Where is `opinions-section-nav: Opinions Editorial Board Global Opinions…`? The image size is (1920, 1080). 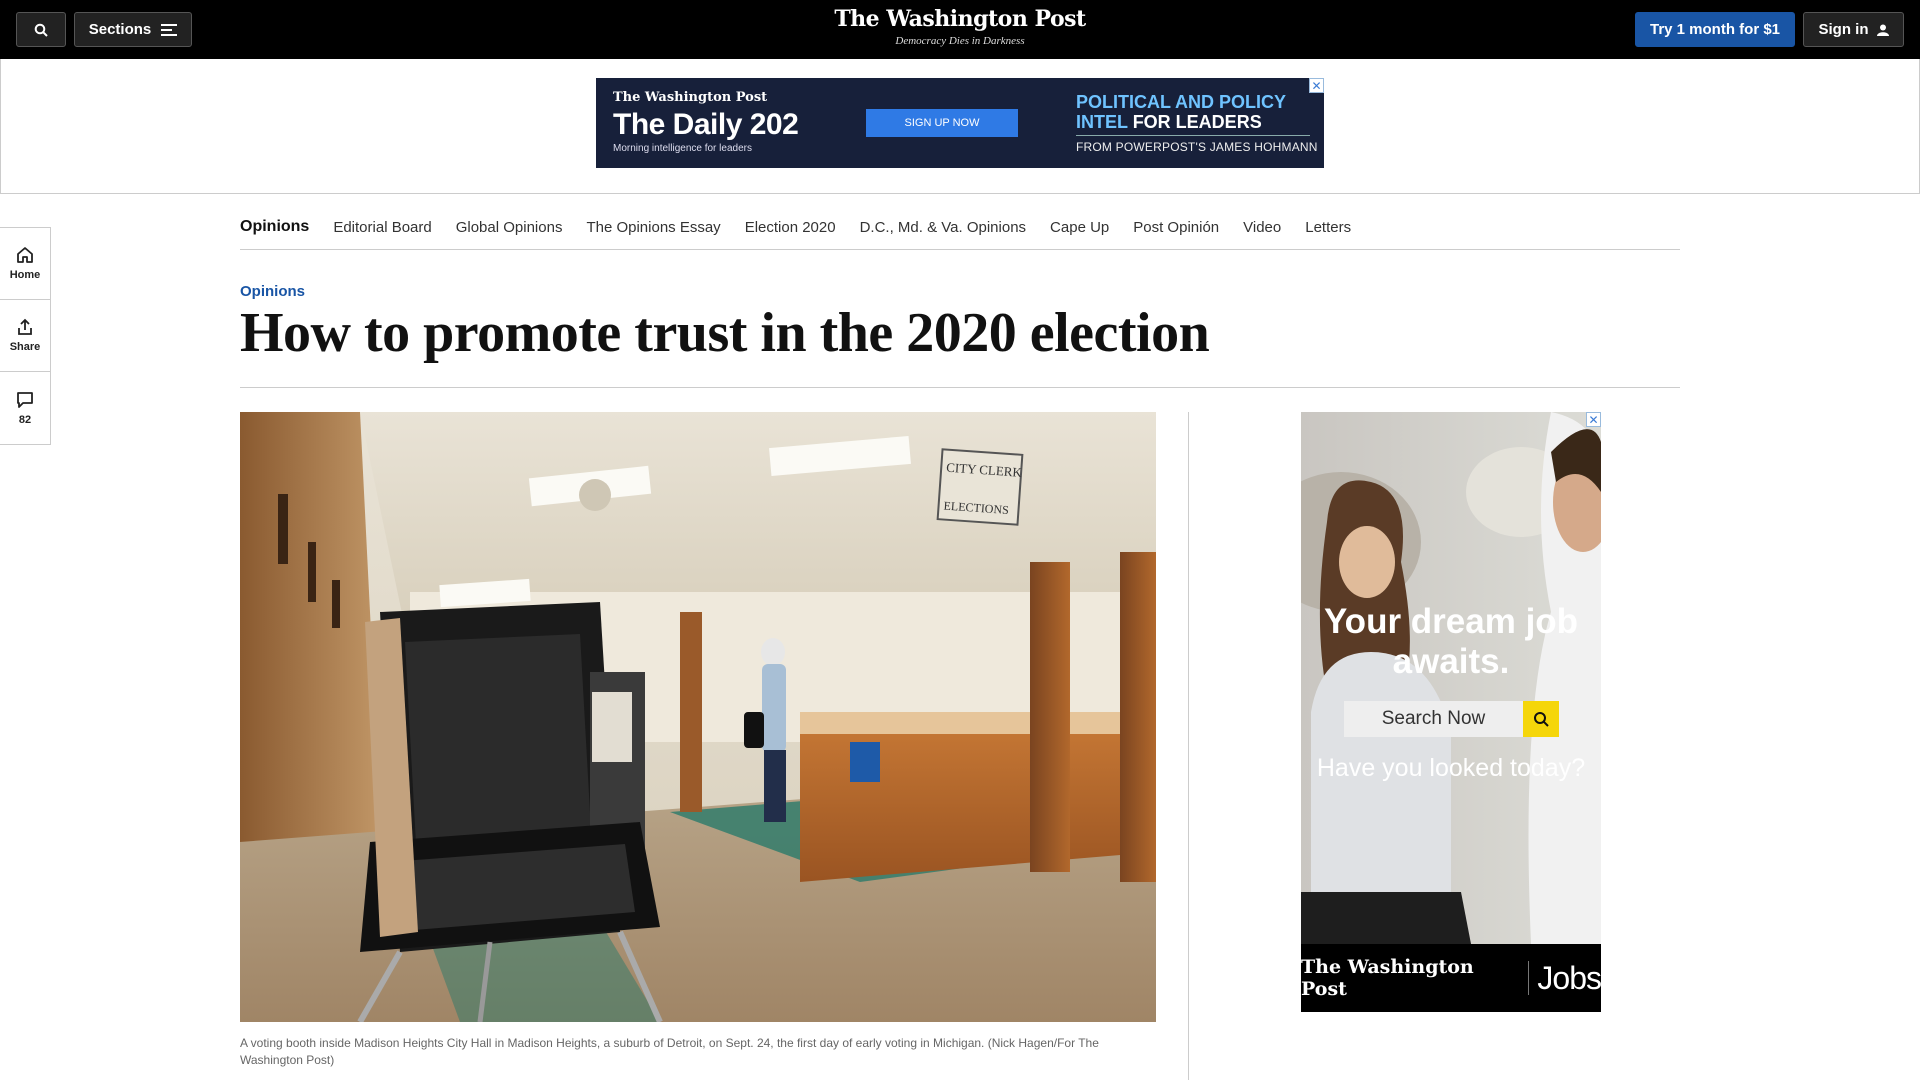
opinions-section-nav: Opinions Editorial Board Global Opinions… is located at coordinates (960, 227).